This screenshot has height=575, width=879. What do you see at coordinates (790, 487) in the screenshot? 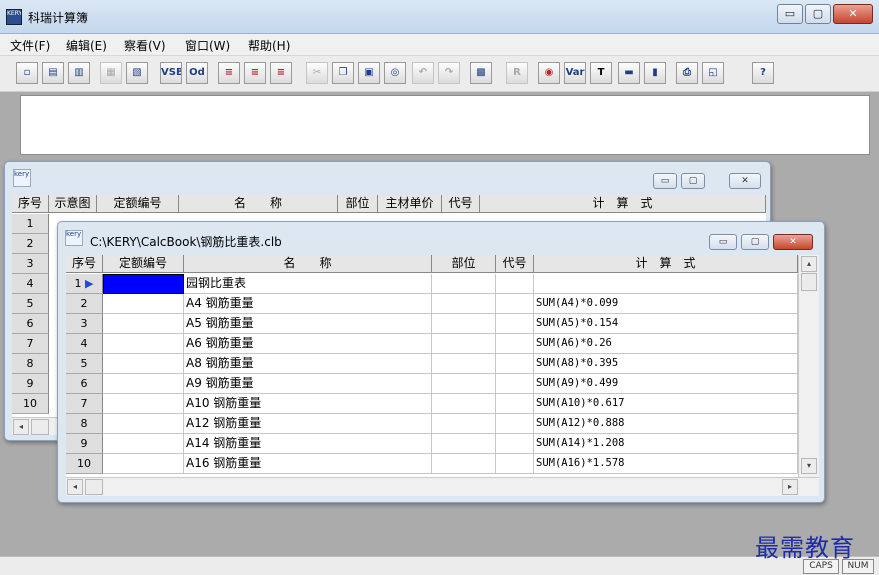
I see `scroll-right-icon: ▸` at bounding box center [790, 487].